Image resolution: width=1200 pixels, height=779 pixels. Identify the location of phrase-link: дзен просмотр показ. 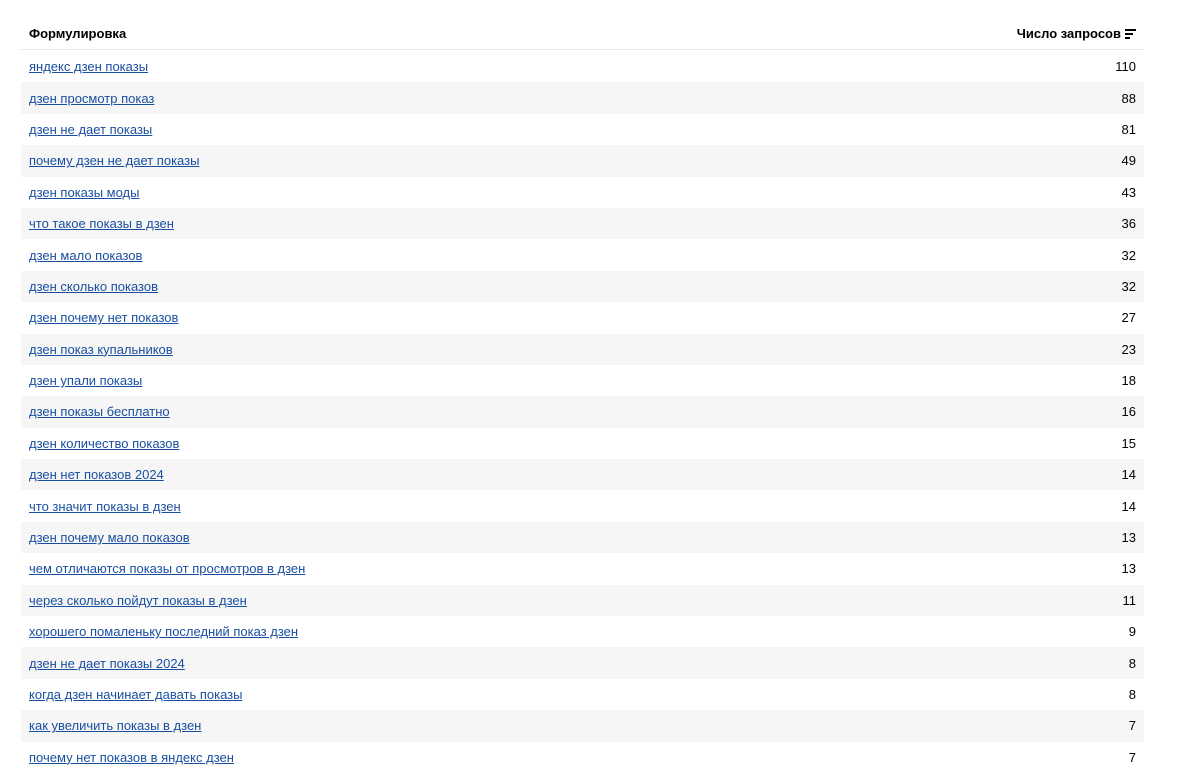
(91, 98).